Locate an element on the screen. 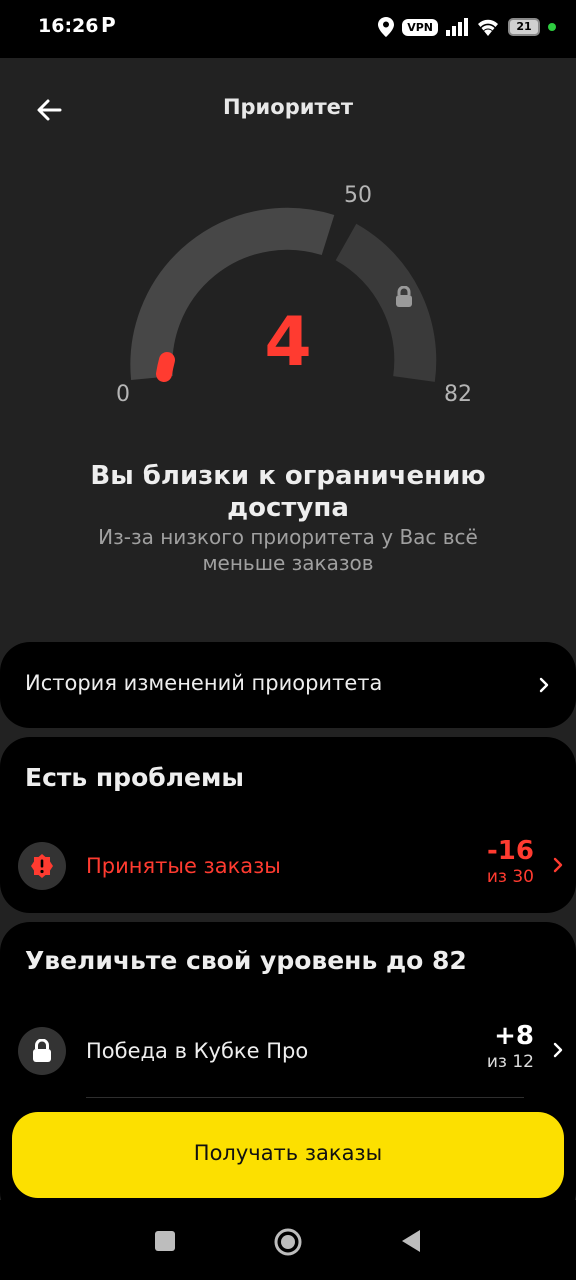 Image resolution: width=576 pixels, height=1280 pixels. increase-of: из 12 is located at coordinates (510, 1062).